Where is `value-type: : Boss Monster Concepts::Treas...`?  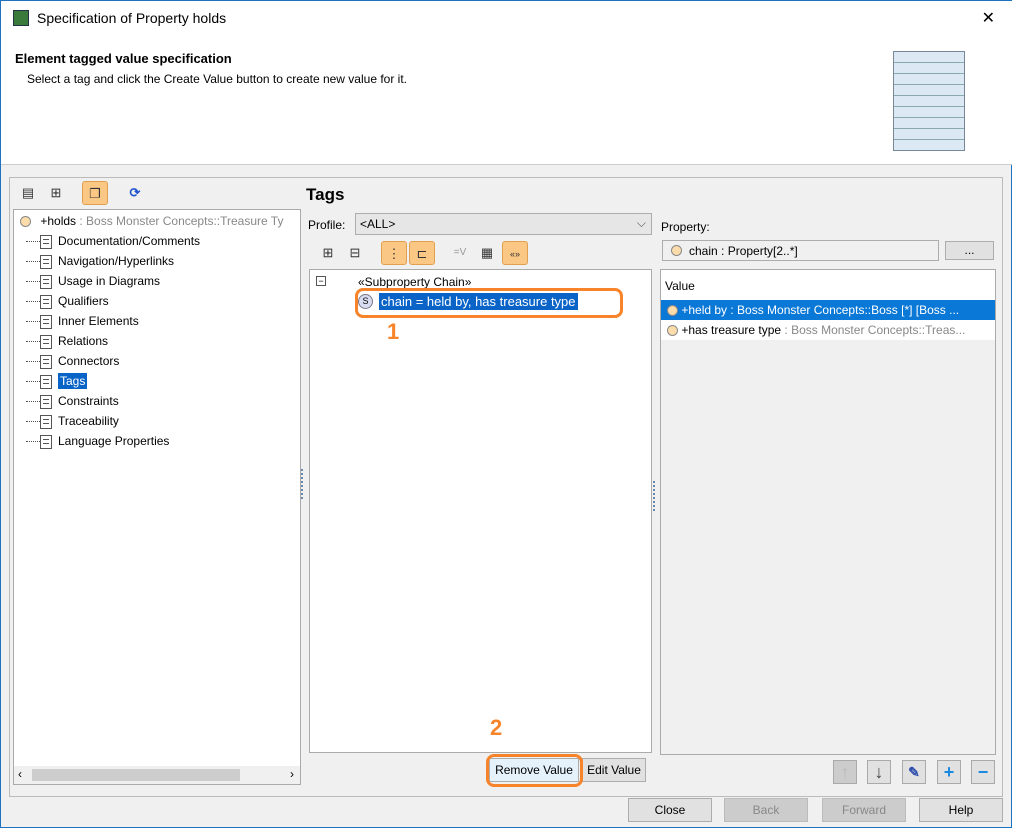
value-type: : Boss Monster Concepts::Treas... is located at coordinates (873, 330).